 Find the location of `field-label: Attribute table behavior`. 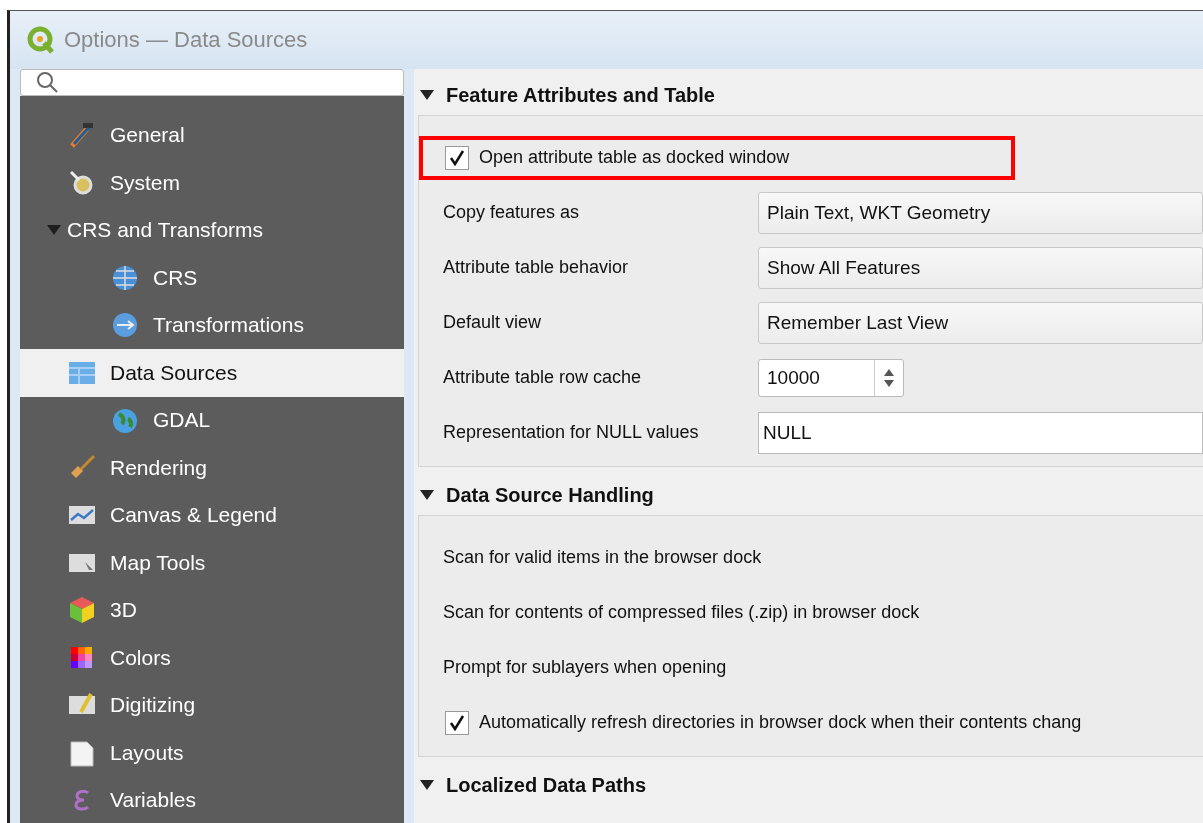

field-label: Attribute table behavior is located at coordinates (536, 267).